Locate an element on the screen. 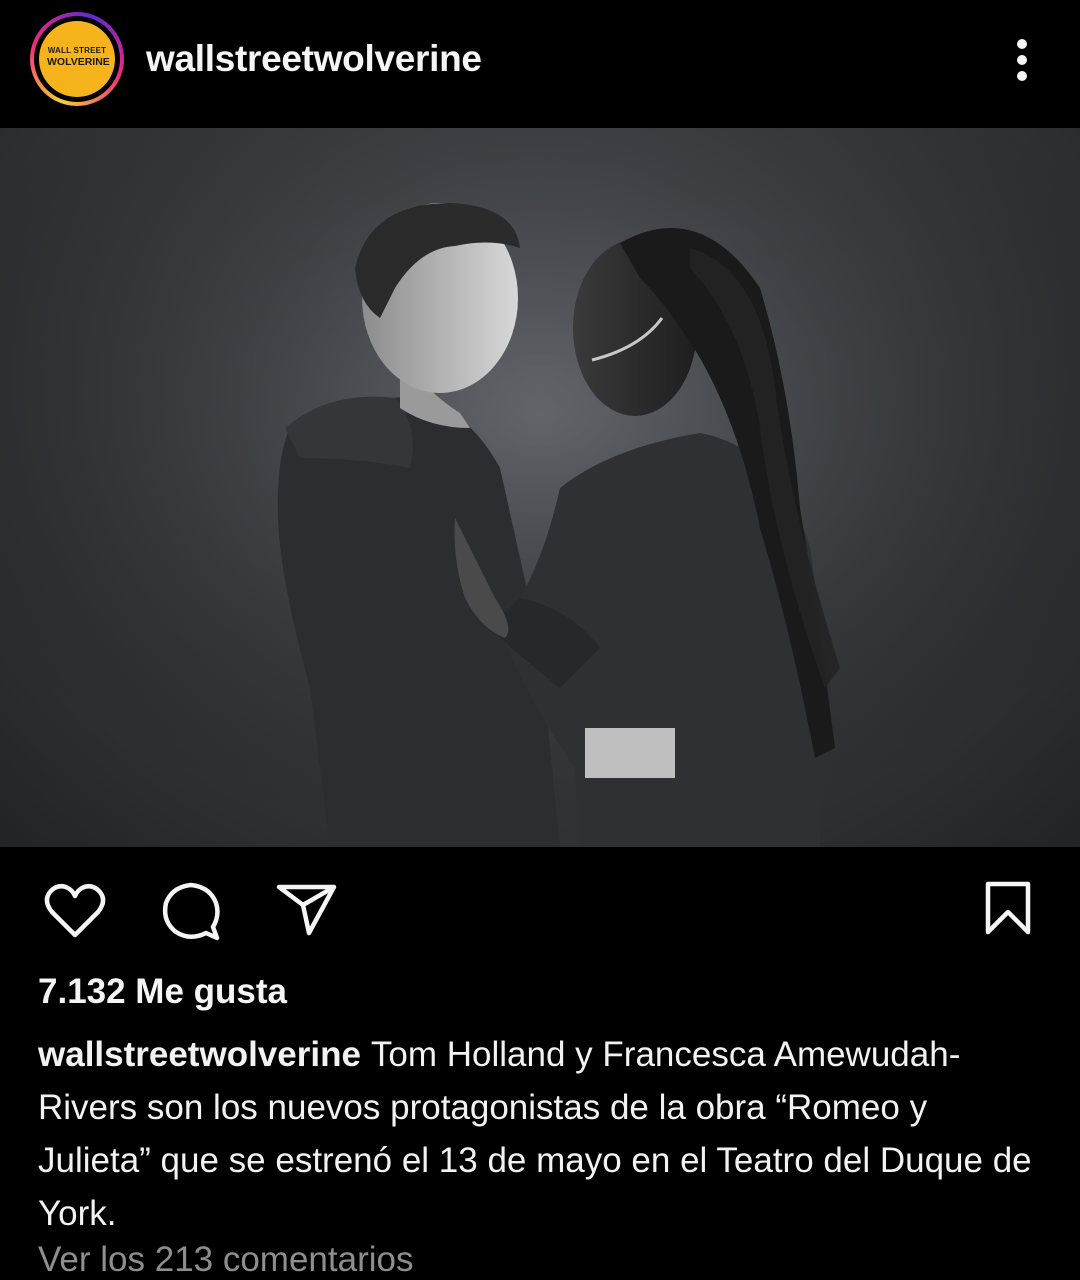  heart-icon is located at coordinates (75, 910).